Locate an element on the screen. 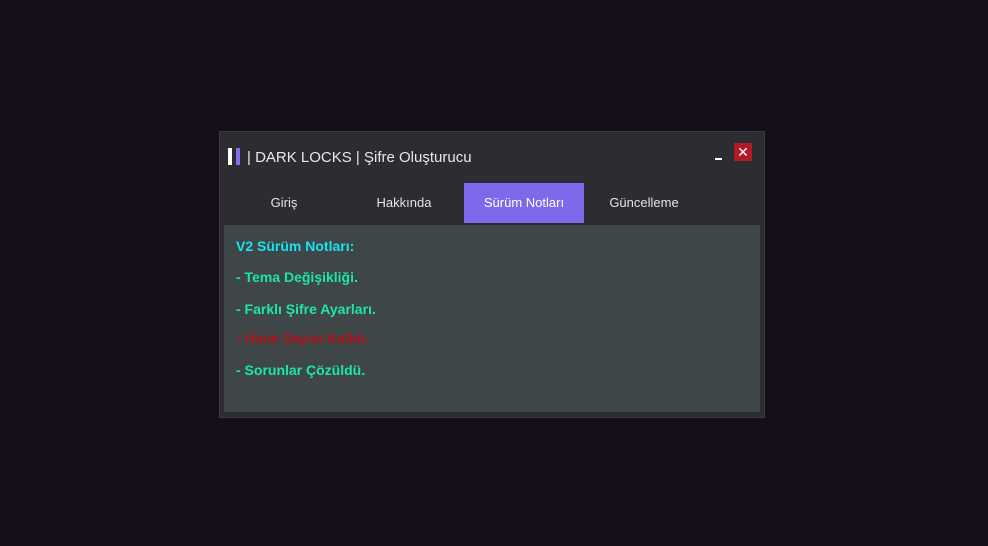 This screenshot has height=546, width=988. close-icon: ✕ is located at coordinates (743, 152).